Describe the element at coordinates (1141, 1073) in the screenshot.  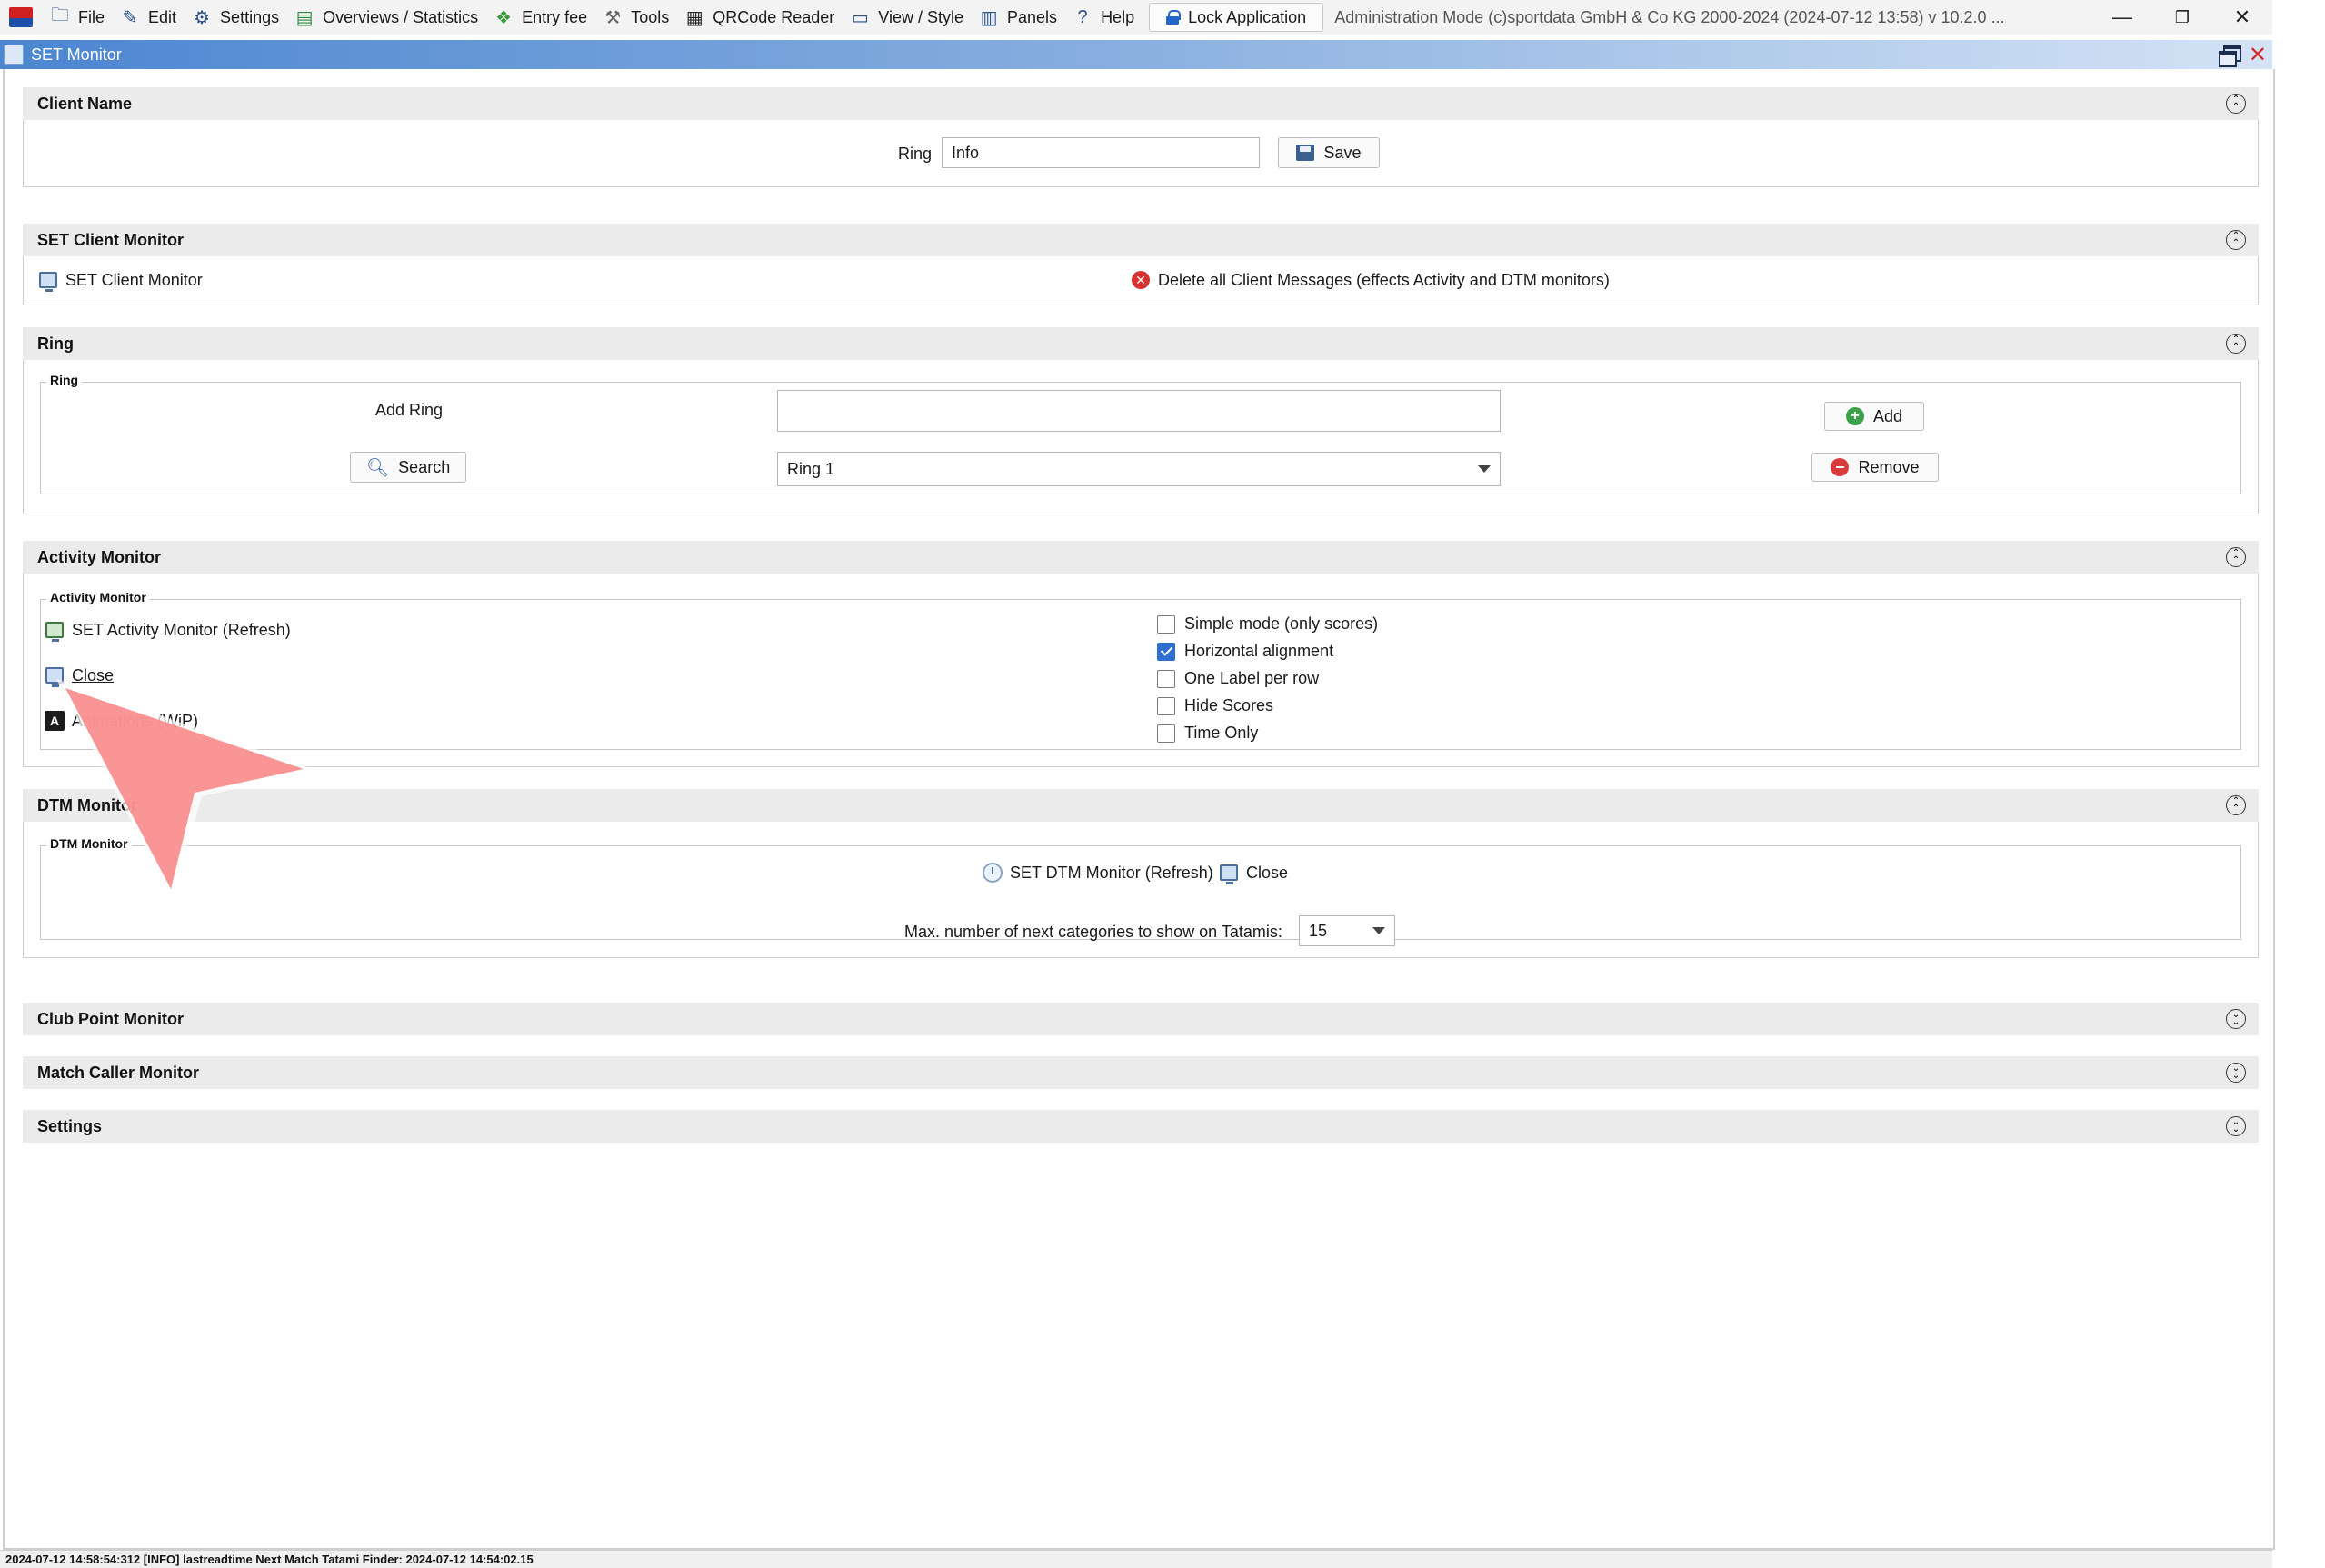
I see `section-match-caller-monitor-header: Match Caller Monitor ⌄ ⌄` at that location.